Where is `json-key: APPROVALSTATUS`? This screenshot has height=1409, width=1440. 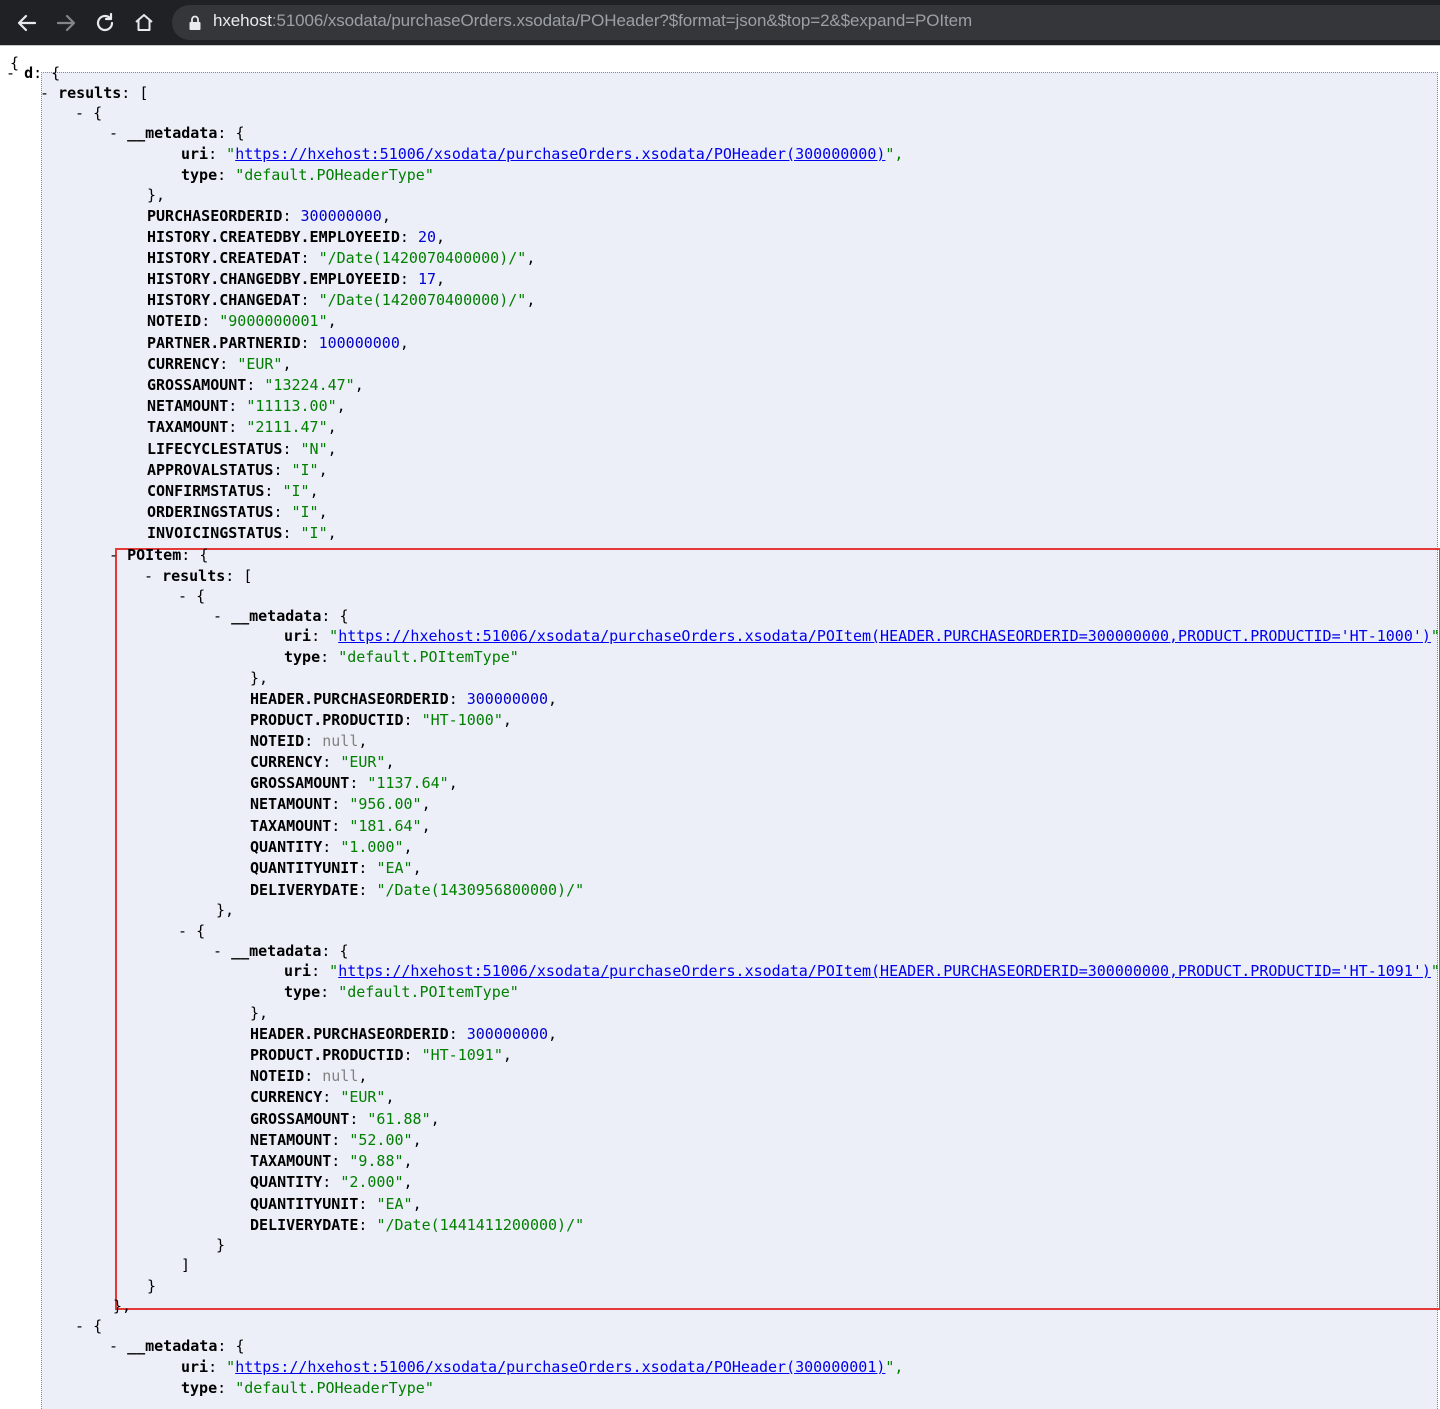 json-key: APPROVALSTATUS is located at coordinates (210, 470).